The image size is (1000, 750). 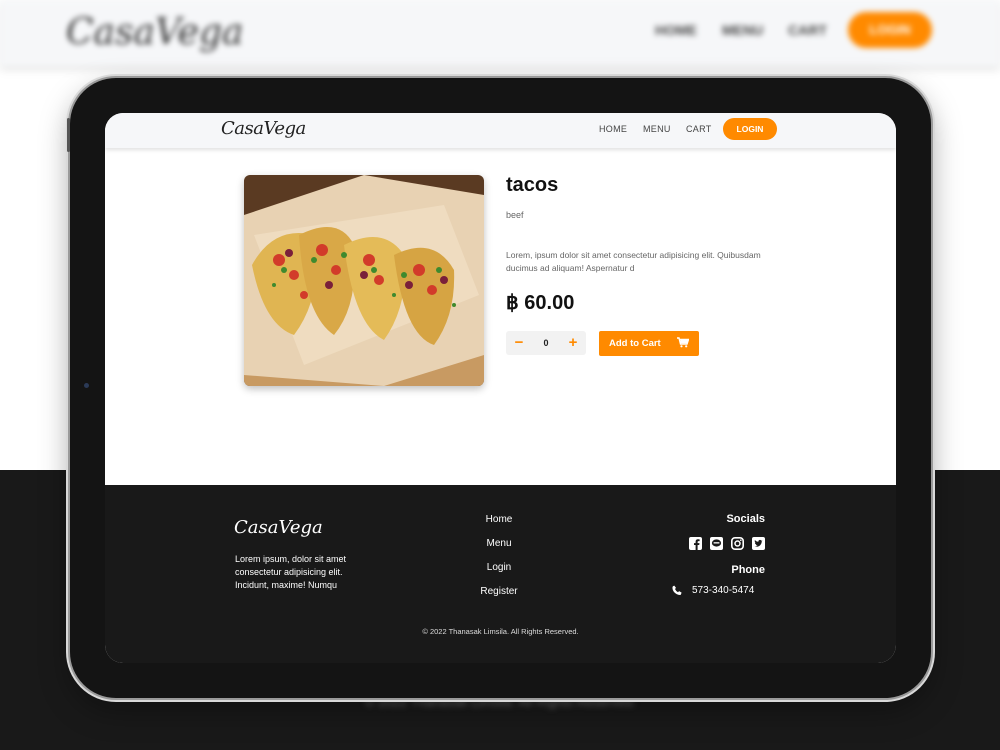 What do you see at coordinates (807, 30) in the screenshot?
I see `background-nav-cart: CART` at bounding box center [807, 30].